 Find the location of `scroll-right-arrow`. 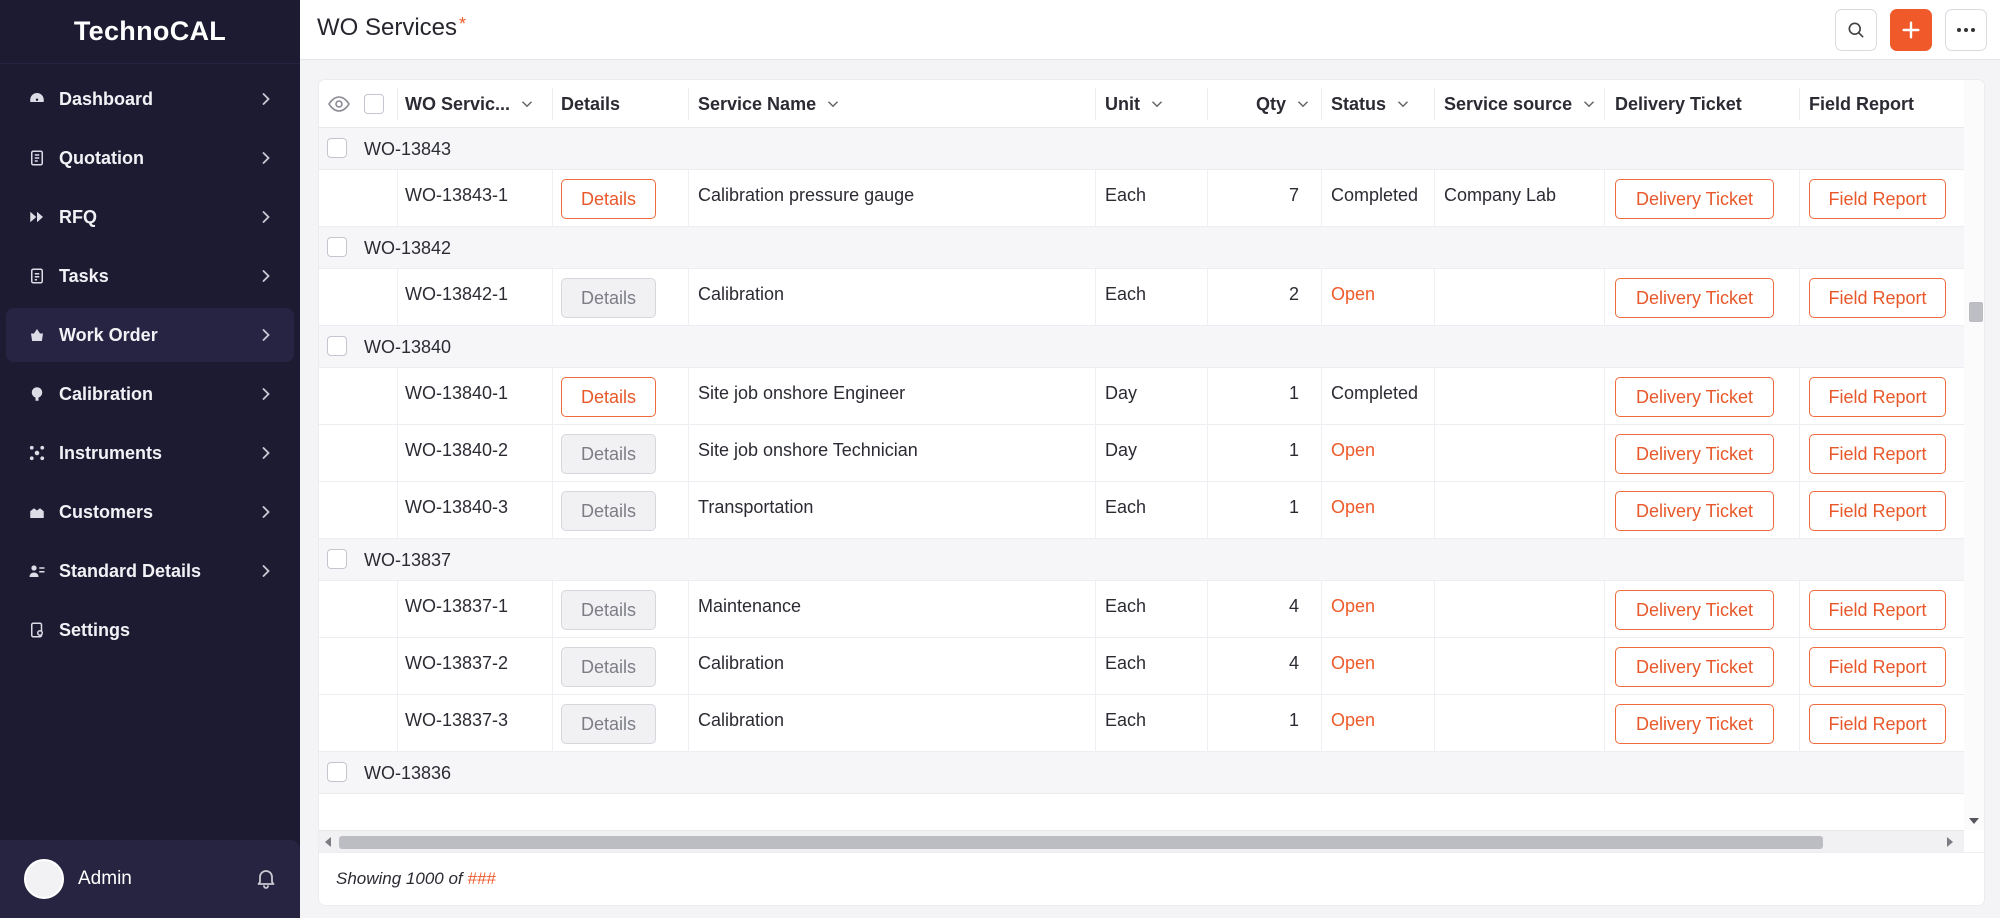

scroll-right-arrow is located at coordinates (1950, 842).